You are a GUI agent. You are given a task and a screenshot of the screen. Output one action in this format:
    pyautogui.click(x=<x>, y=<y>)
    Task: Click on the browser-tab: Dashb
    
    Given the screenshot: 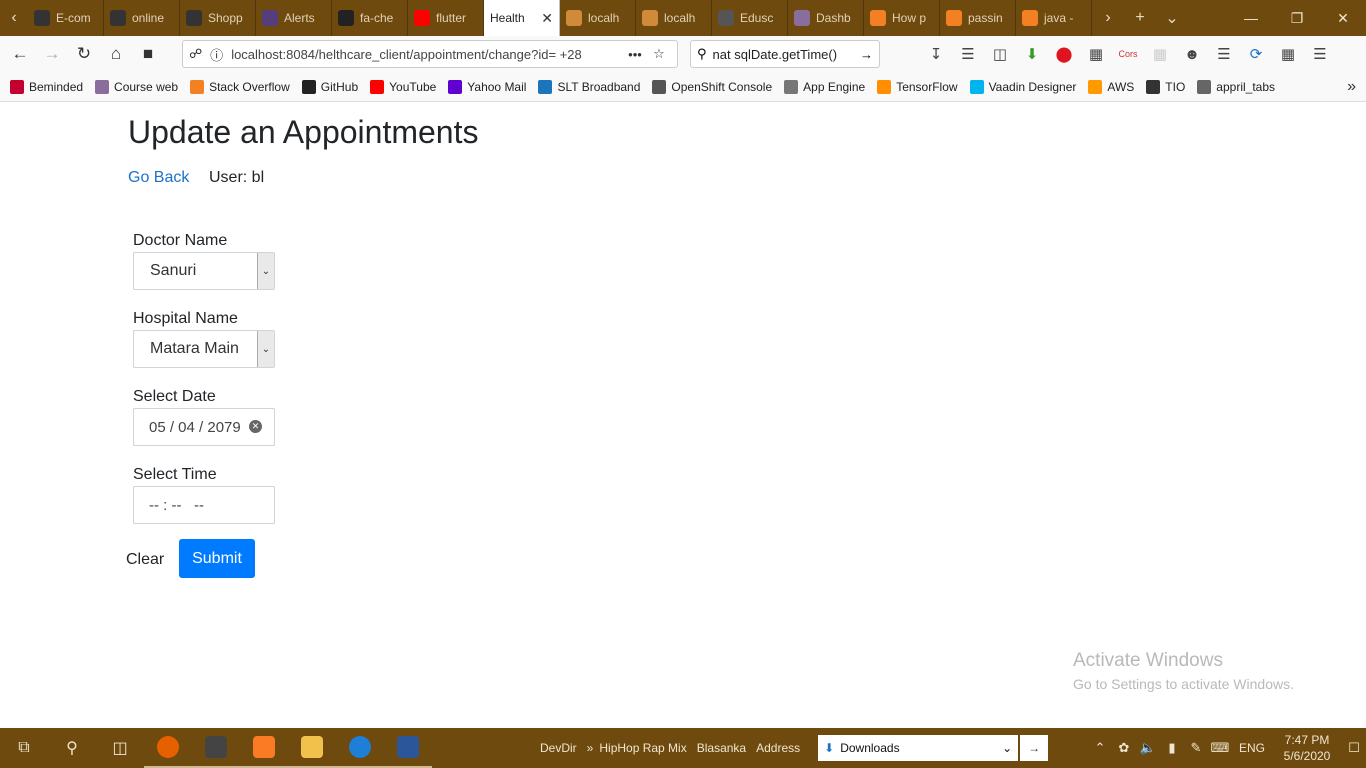 What is the action you would take?
    pyautogui.click(x=826, y=18)
    